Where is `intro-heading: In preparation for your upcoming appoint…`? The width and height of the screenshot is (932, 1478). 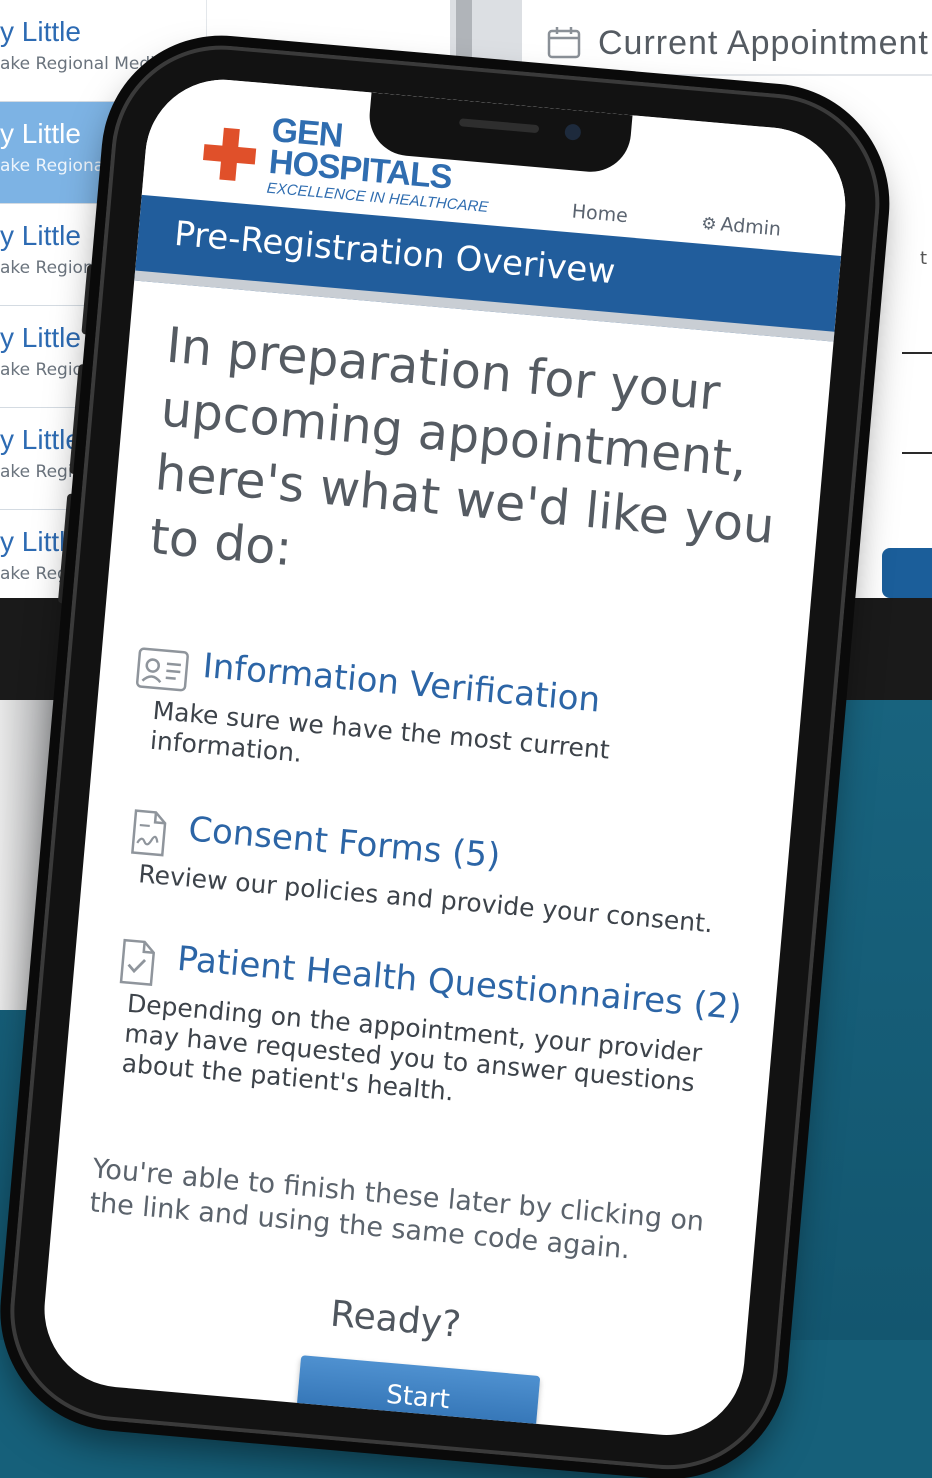 intro-heading: In preparation for your upcoming appoint… is located at coordinates (462, 447).